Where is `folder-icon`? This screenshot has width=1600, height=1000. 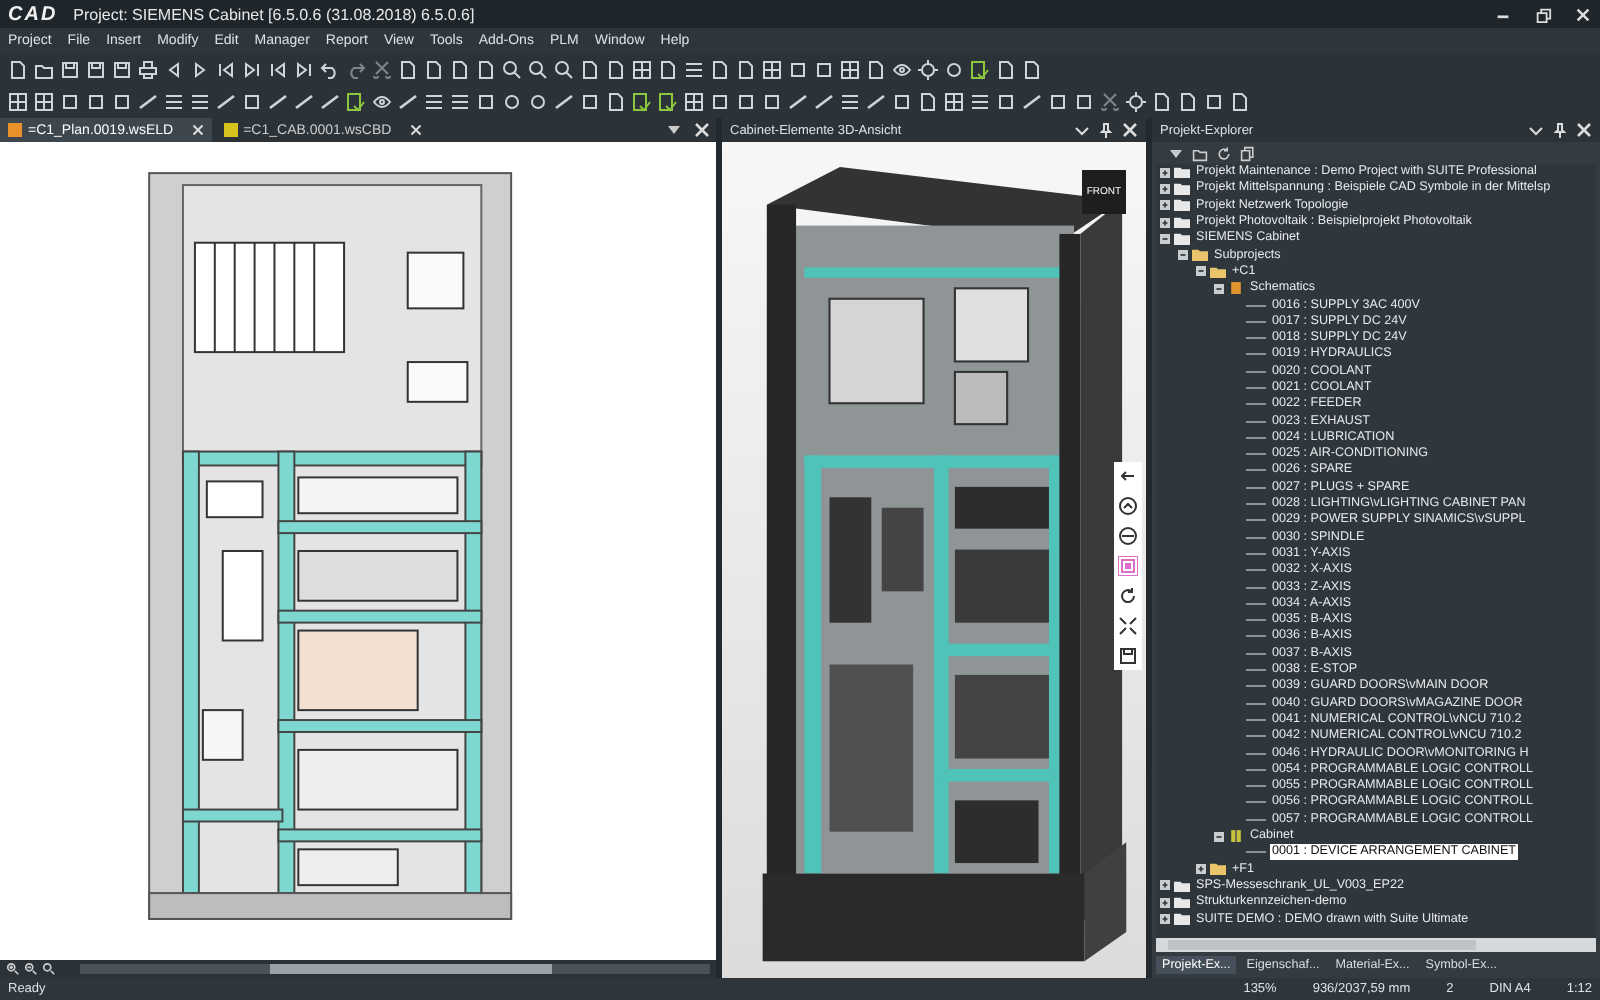
folder-icon is located at coordinates (44, 70).